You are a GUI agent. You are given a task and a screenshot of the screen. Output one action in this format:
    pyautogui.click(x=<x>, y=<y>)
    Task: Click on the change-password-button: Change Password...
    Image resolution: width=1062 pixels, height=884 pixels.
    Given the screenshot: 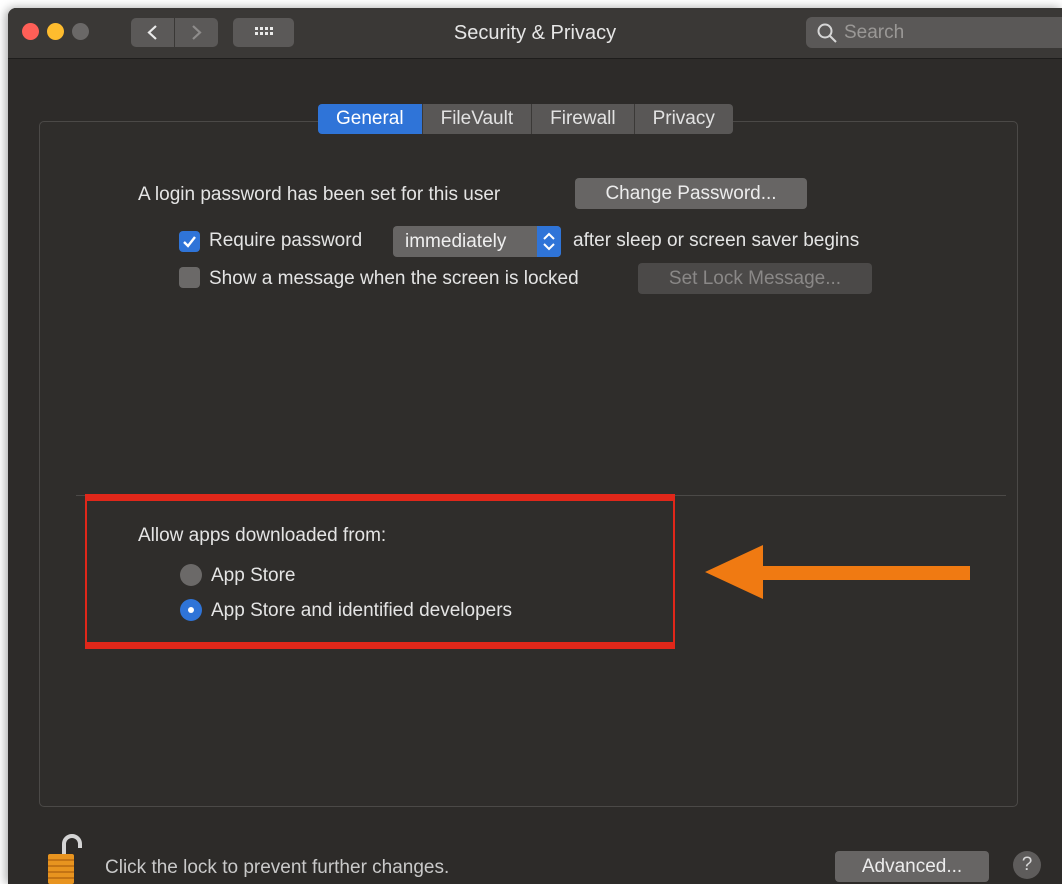 What is the action you would take?
    pyautogui.click(x=691, y=193)
    